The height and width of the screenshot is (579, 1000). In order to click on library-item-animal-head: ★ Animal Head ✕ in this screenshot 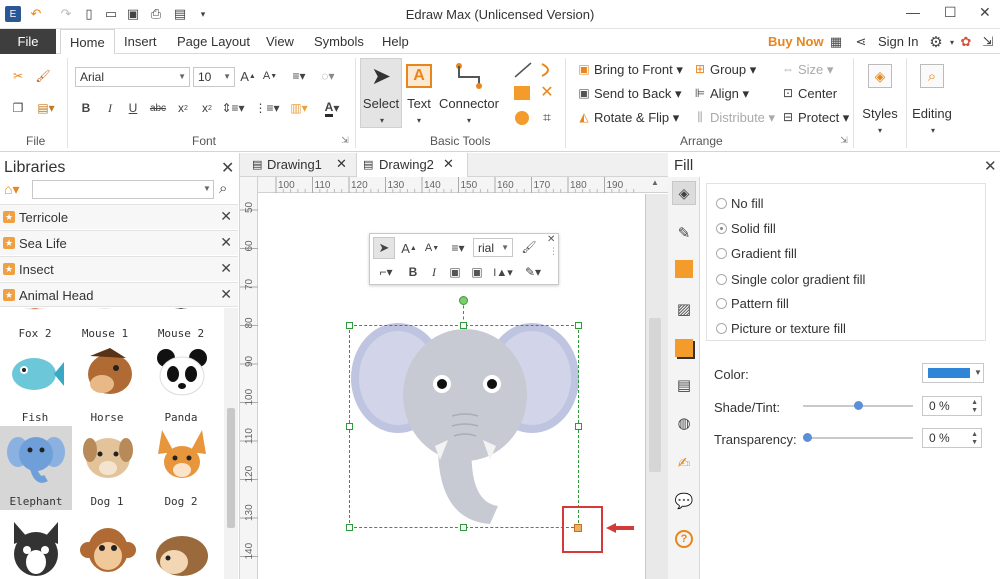, I will do `click(119, 294)`.